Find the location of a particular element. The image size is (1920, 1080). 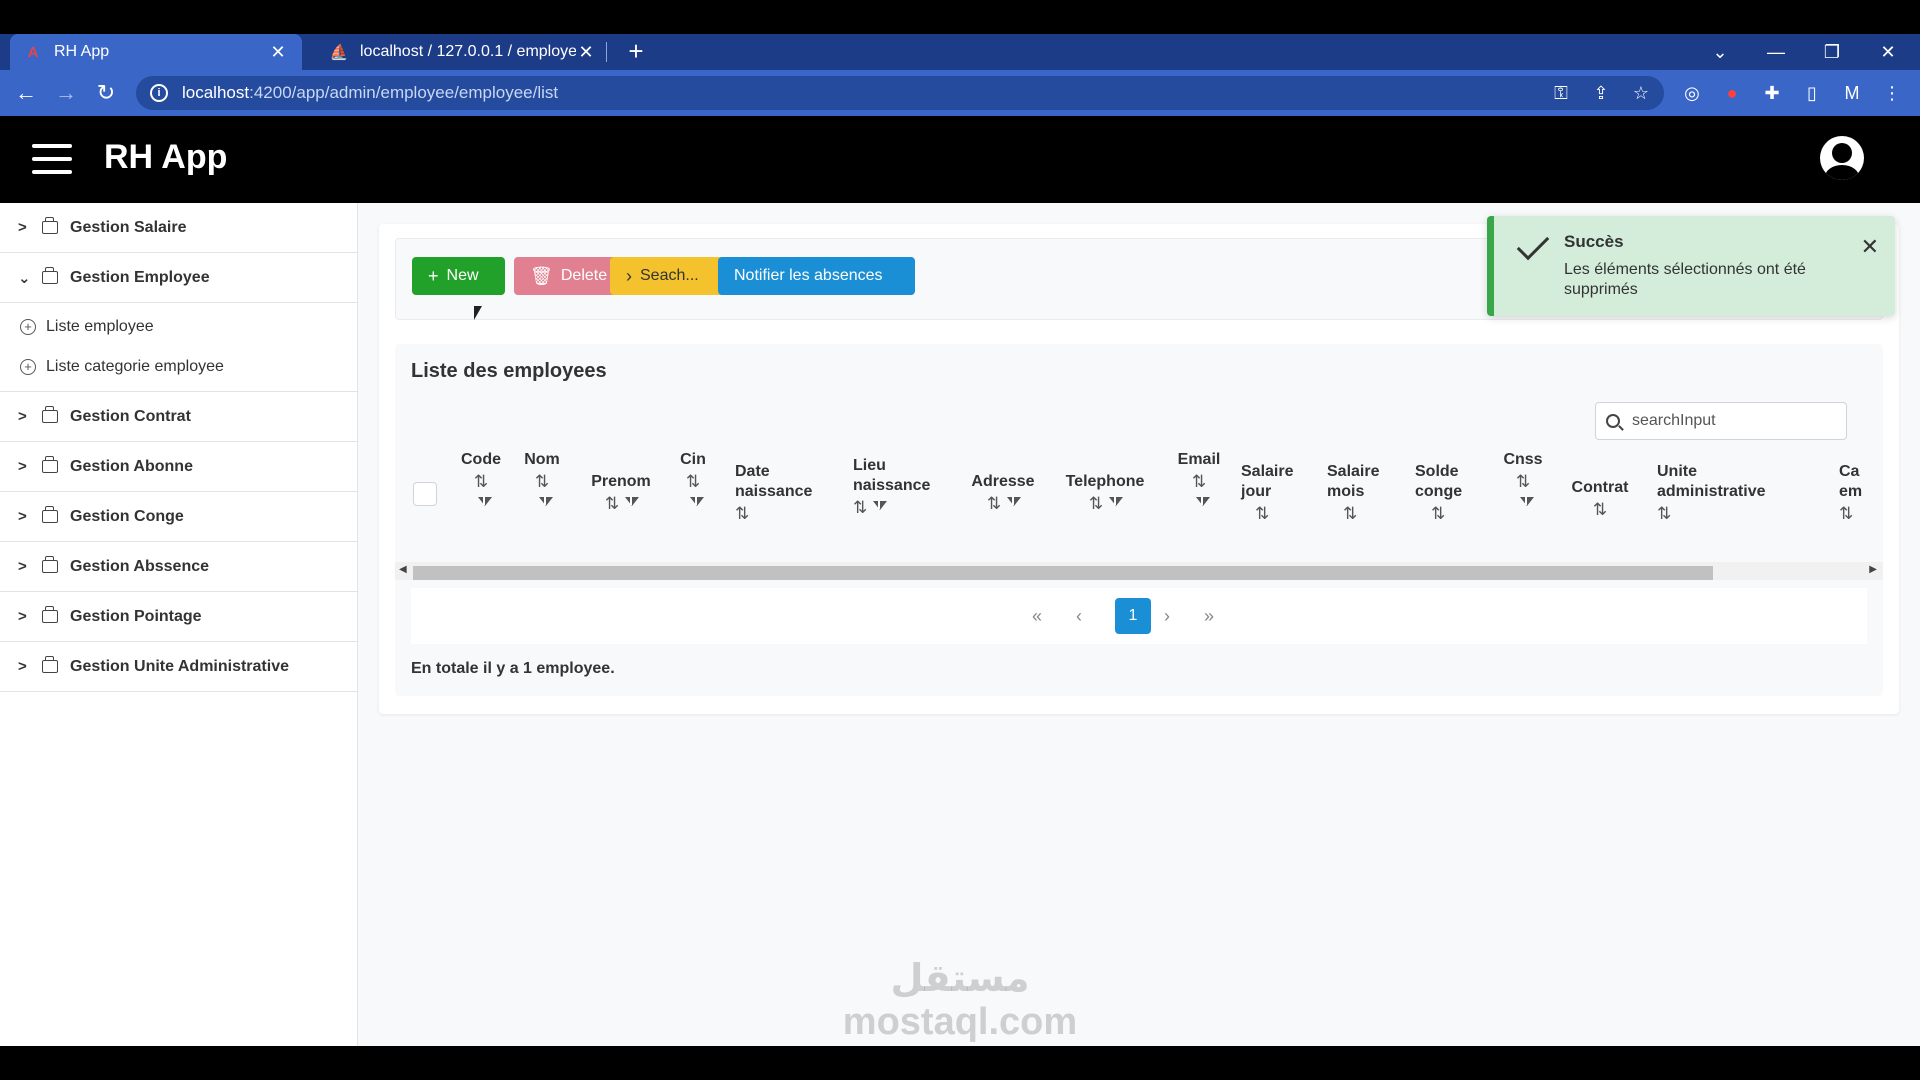

last-page-icon: » is located at coordinates (1209, 616).